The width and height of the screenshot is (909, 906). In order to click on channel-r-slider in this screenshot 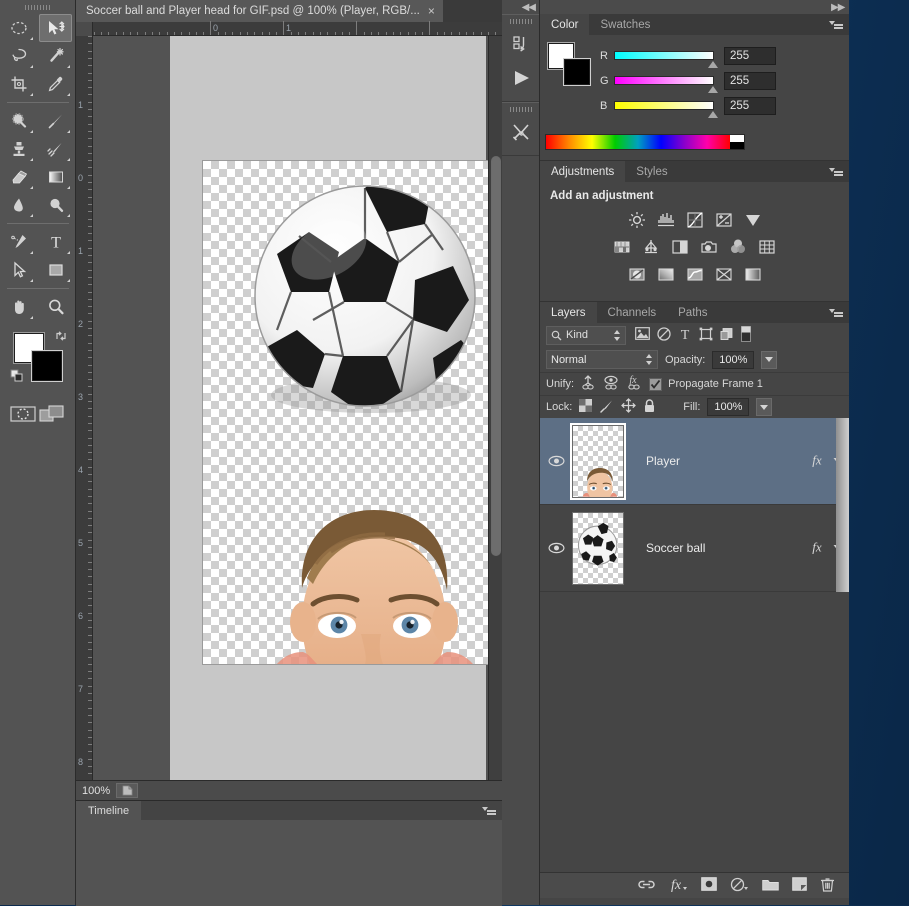, I will do `click(666, 59)`.